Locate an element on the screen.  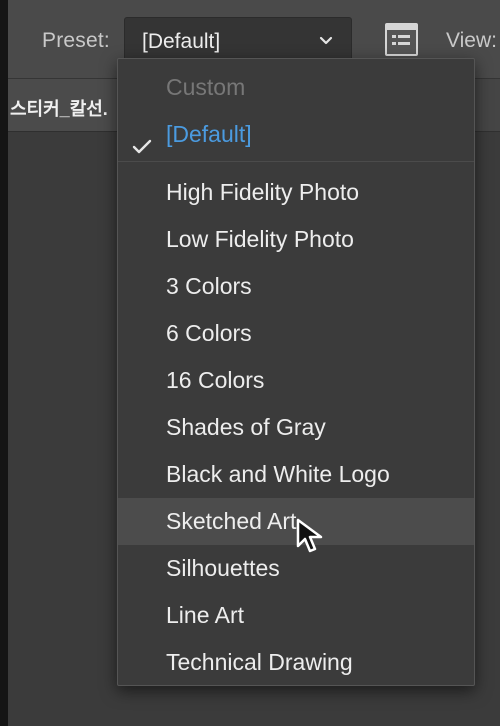
preset-label: Preset: is located at coordinates (76, 40).